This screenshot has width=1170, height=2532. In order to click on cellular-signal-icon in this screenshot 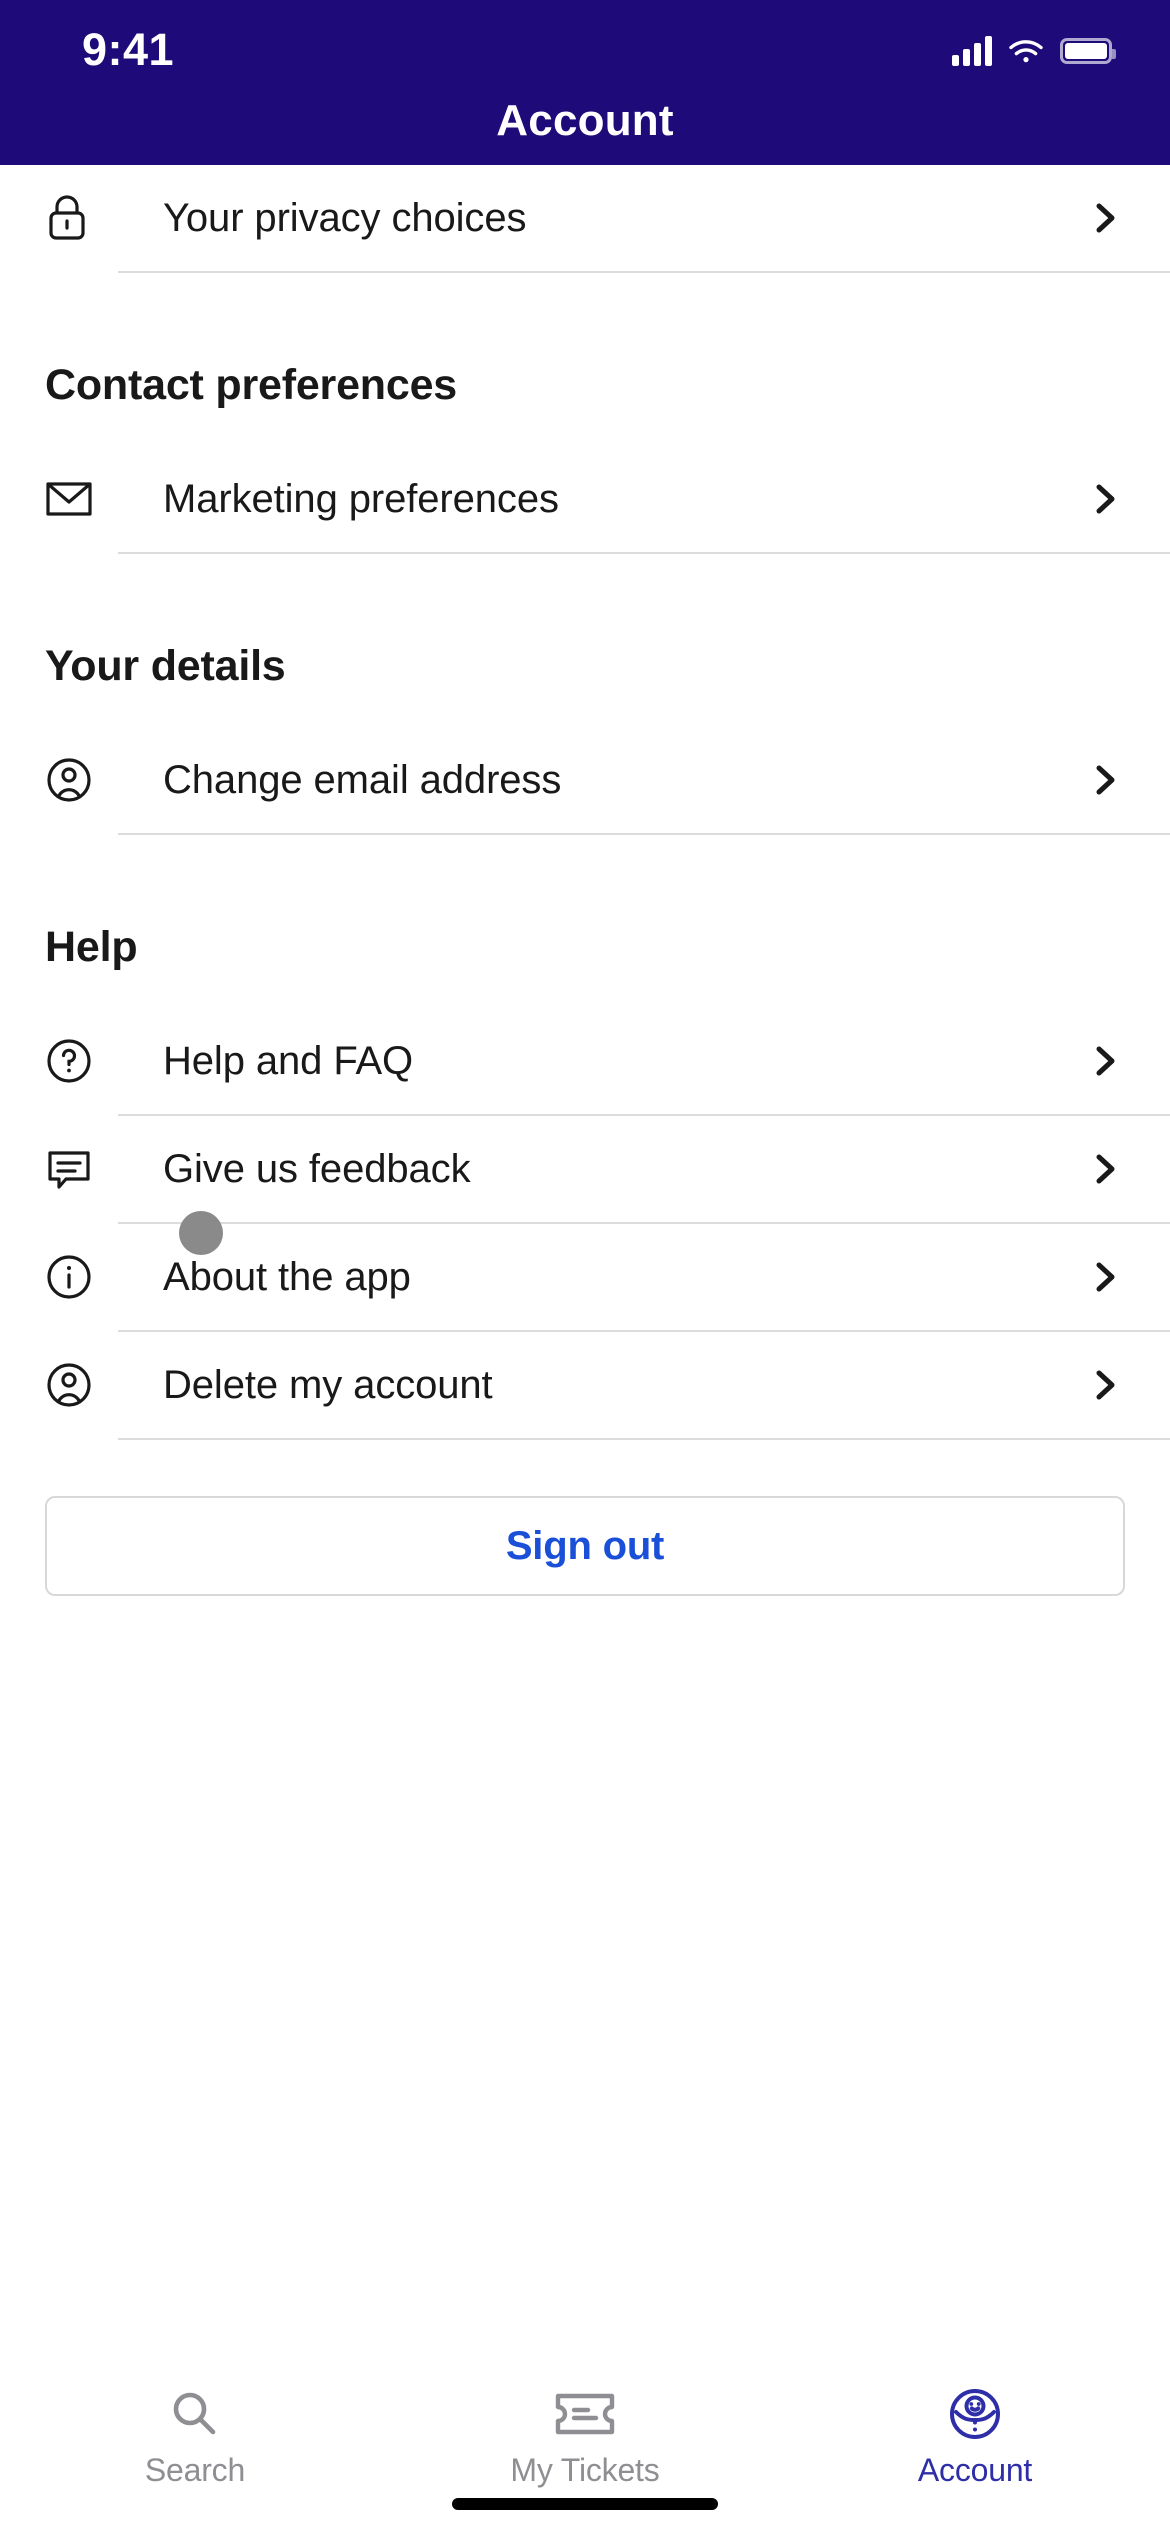, I will do `click(972, 51)`.